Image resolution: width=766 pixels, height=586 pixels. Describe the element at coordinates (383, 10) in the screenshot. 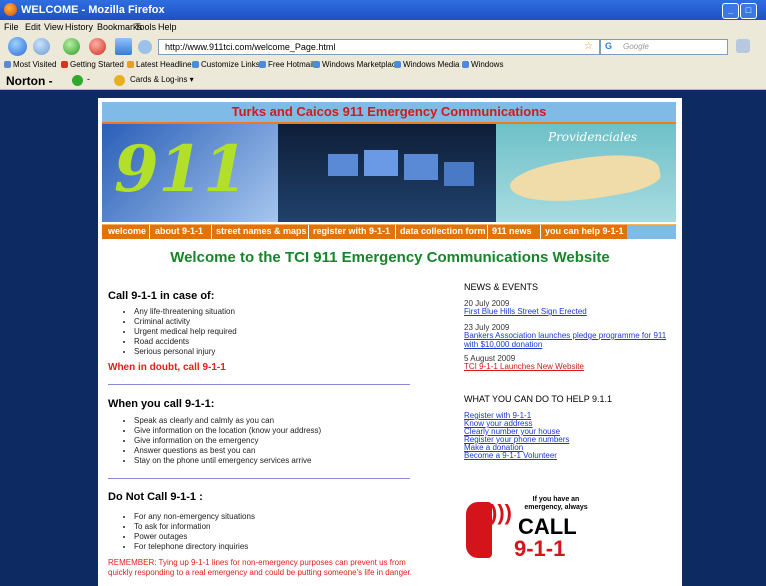

I see `title-bar: WELCOME - Mozilla Firefox _ □` at that location.